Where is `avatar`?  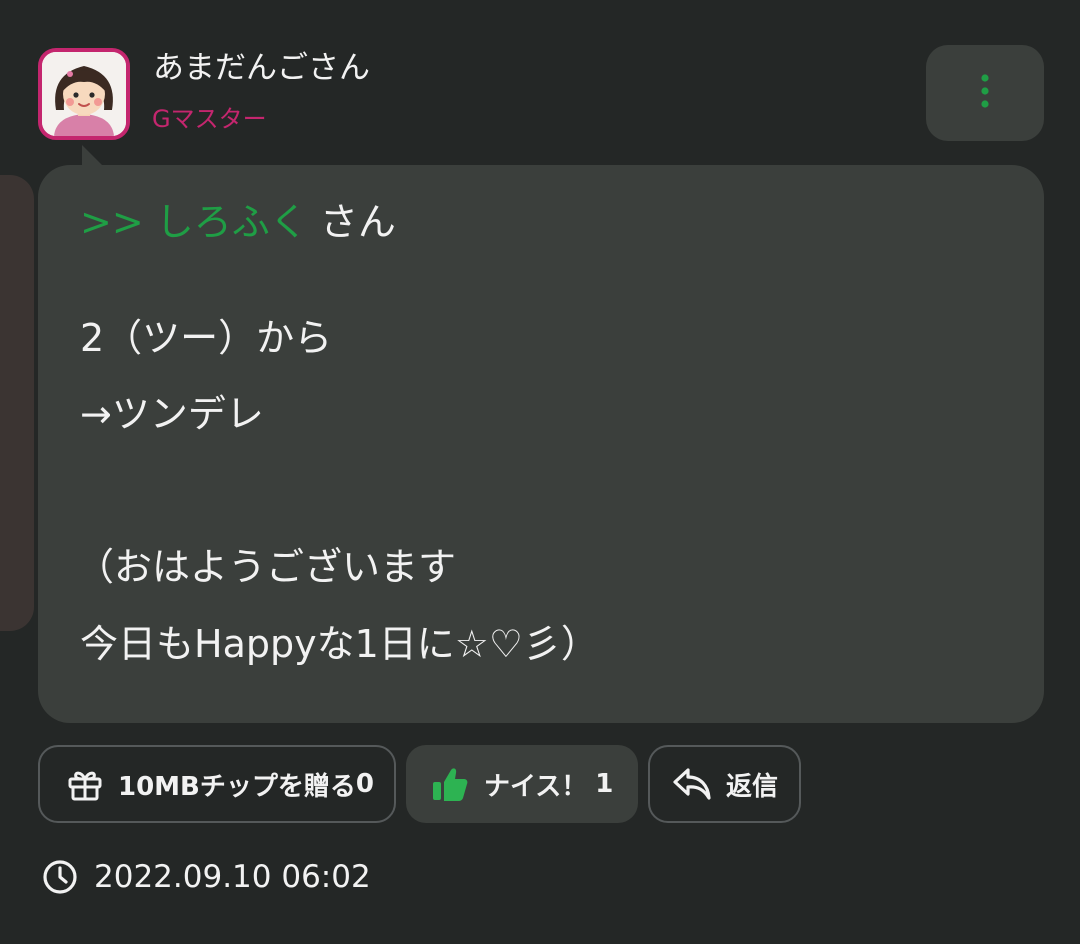 avatar is located at coordinates (84, 94).